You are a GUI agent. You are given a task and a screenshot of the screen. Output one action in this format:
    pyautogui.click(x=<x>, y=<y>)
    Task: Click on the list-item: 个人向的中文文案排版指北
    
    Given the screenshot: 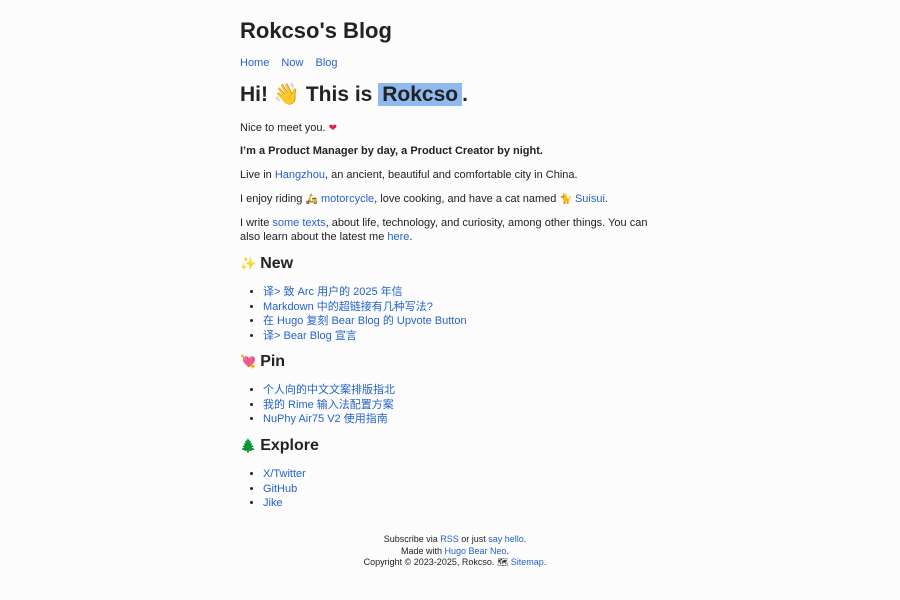 What is the action you would take?
    pyautogui.click(x=329, y=390)
    